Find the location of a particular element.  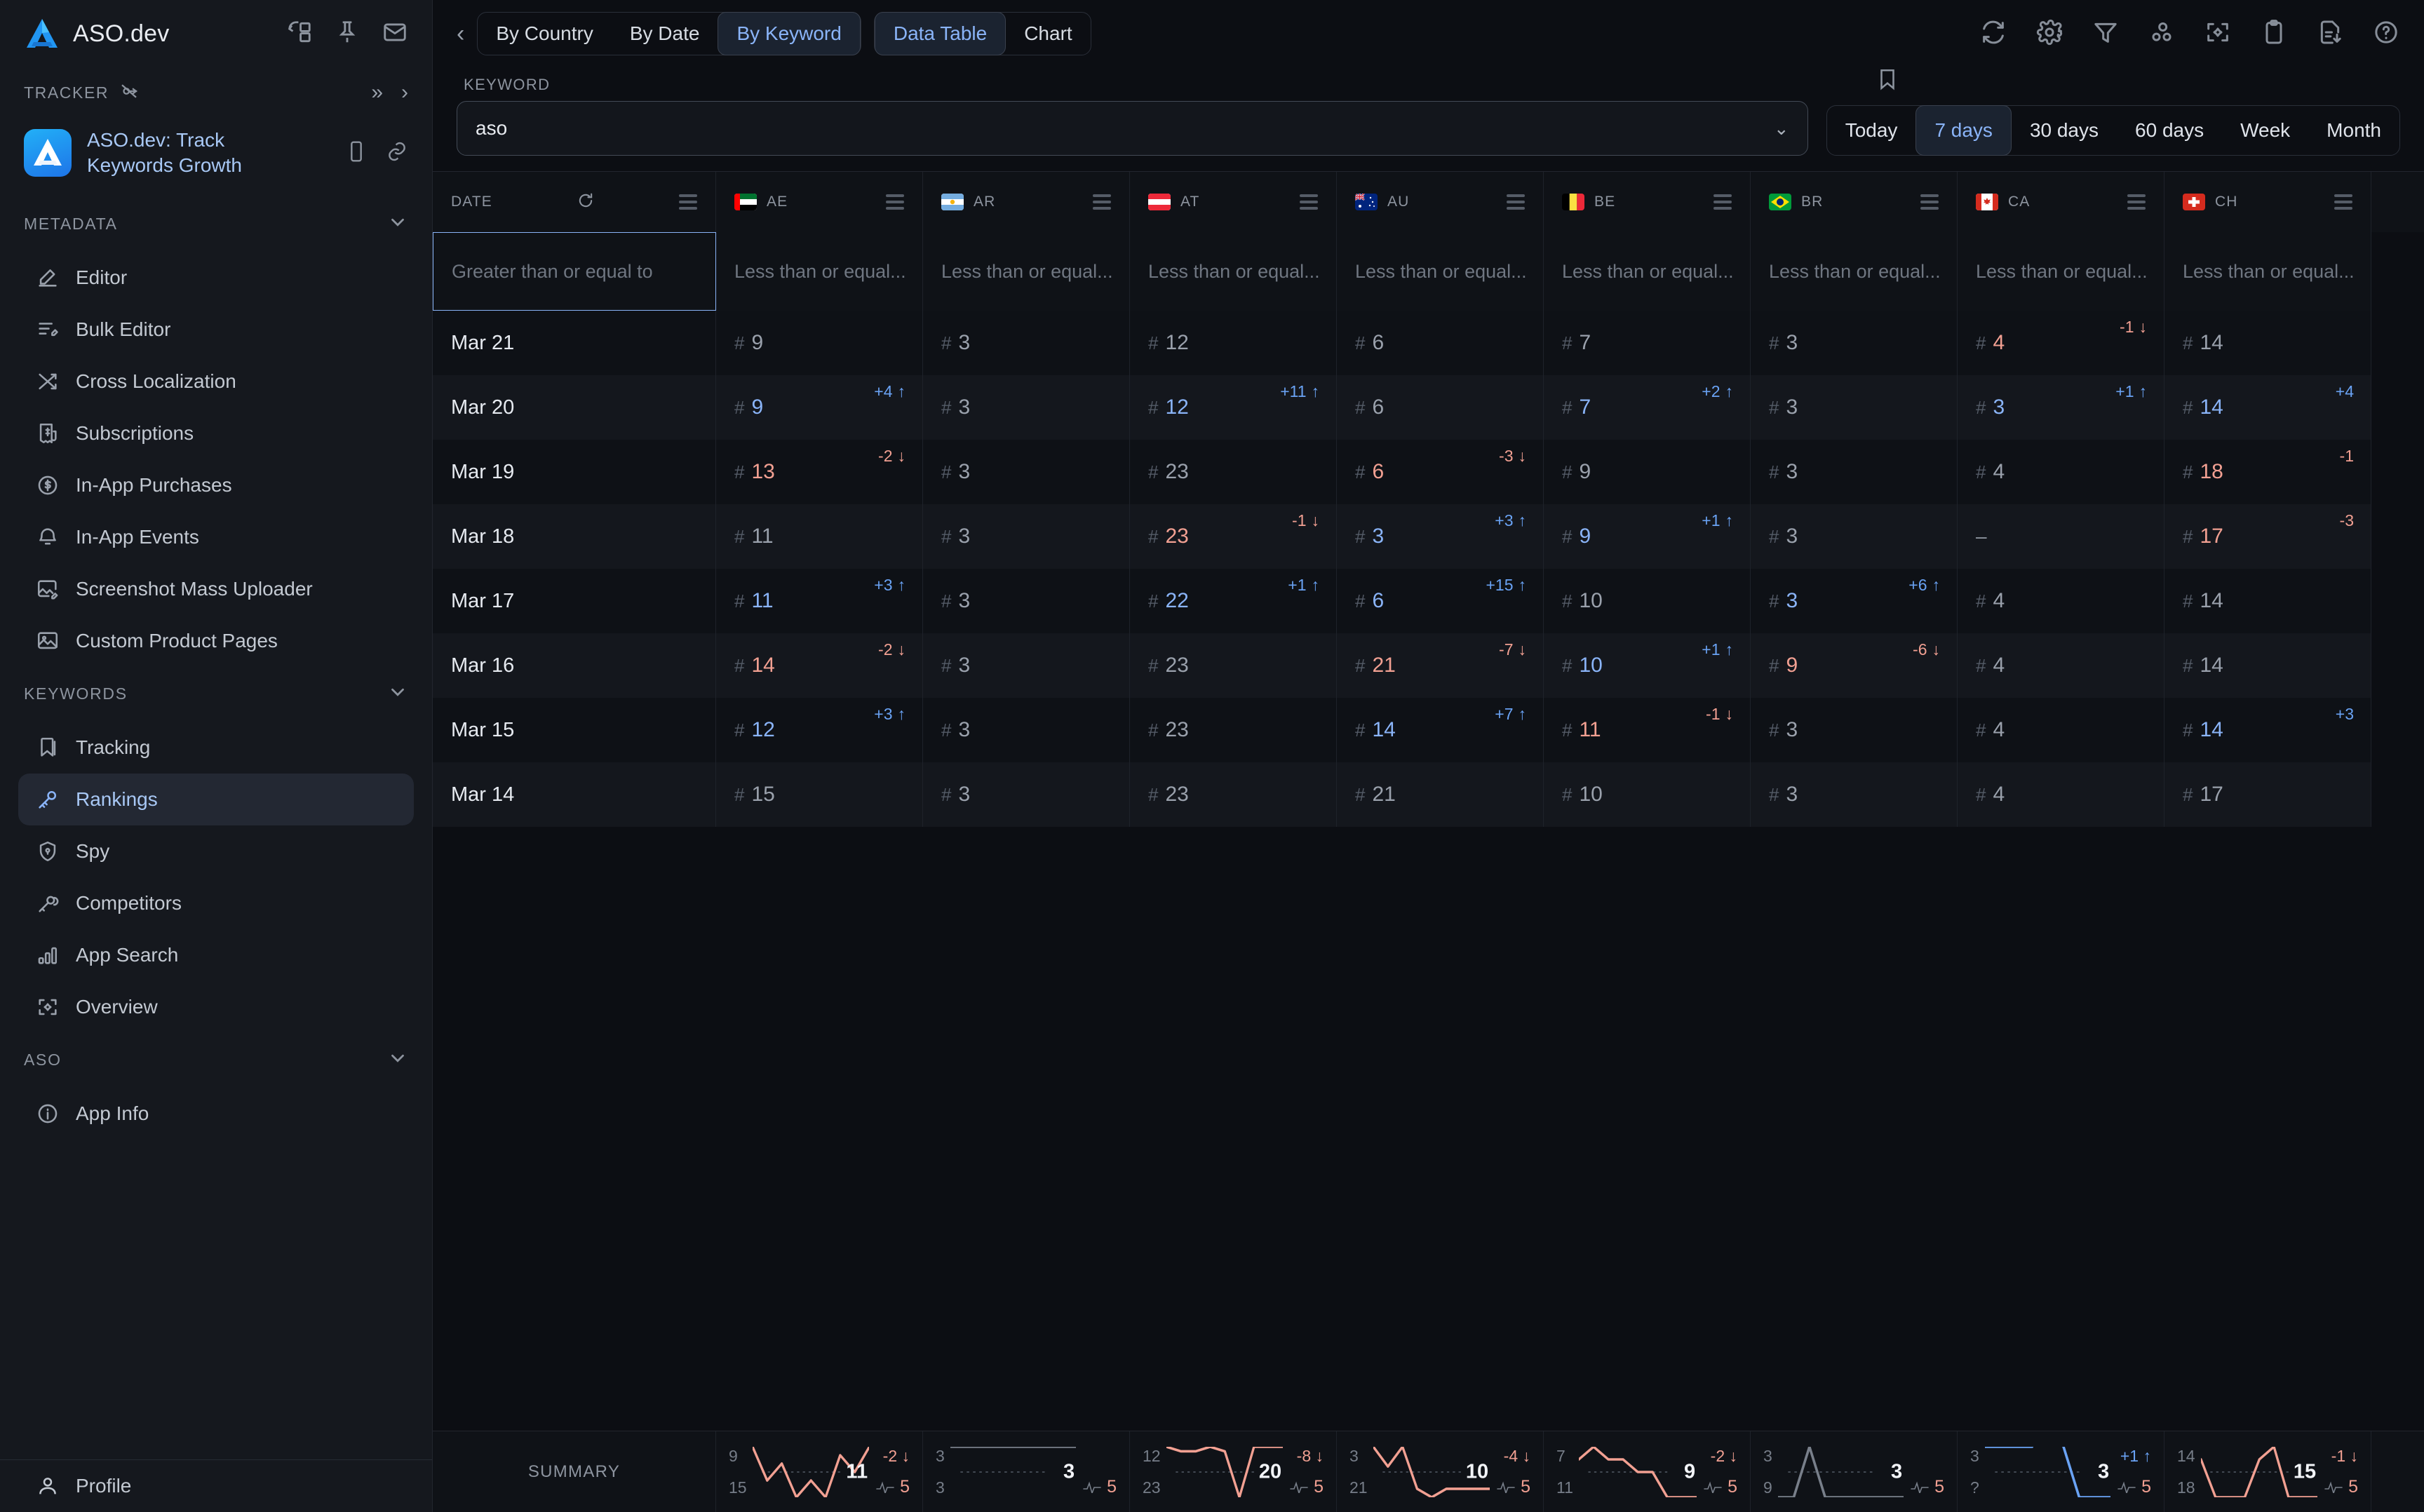

cell-be: #7 +2 ↑ is located at coordinates (1647, 407).